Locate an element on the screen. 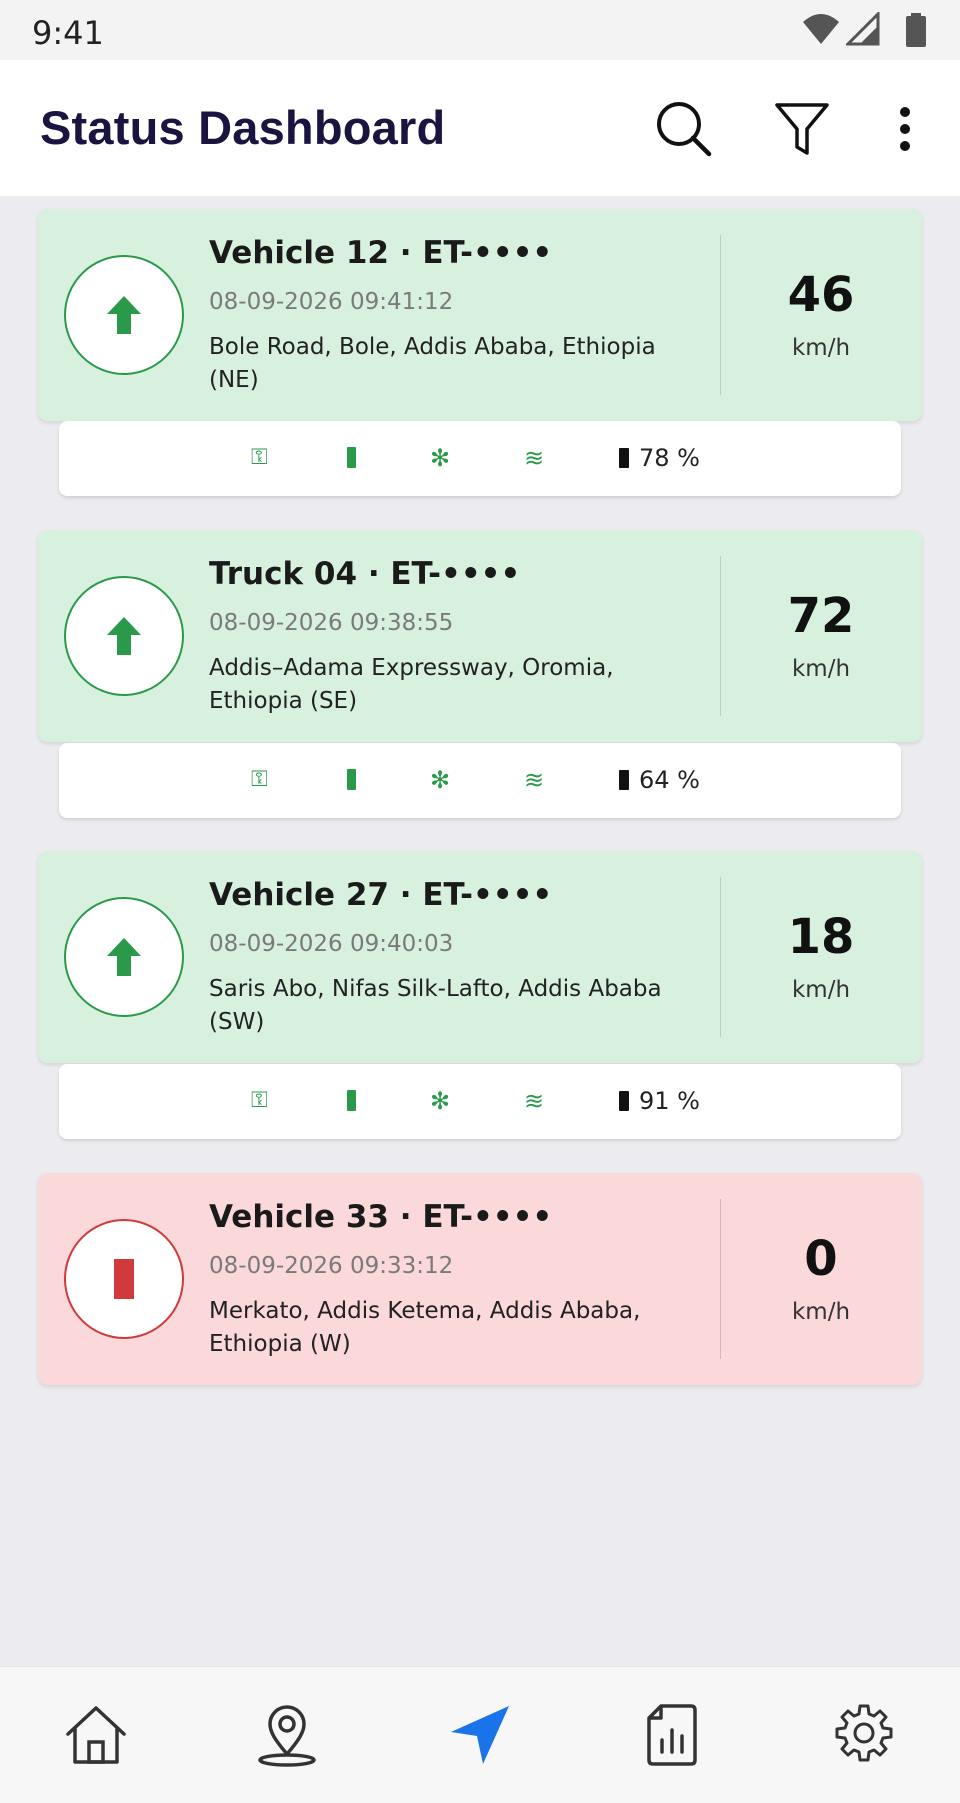 Image resolution: width=960 pixels, height=1803 pixels. vehicle-name: Truck 04 · ET-•••• is located at coordinates (365, 574).